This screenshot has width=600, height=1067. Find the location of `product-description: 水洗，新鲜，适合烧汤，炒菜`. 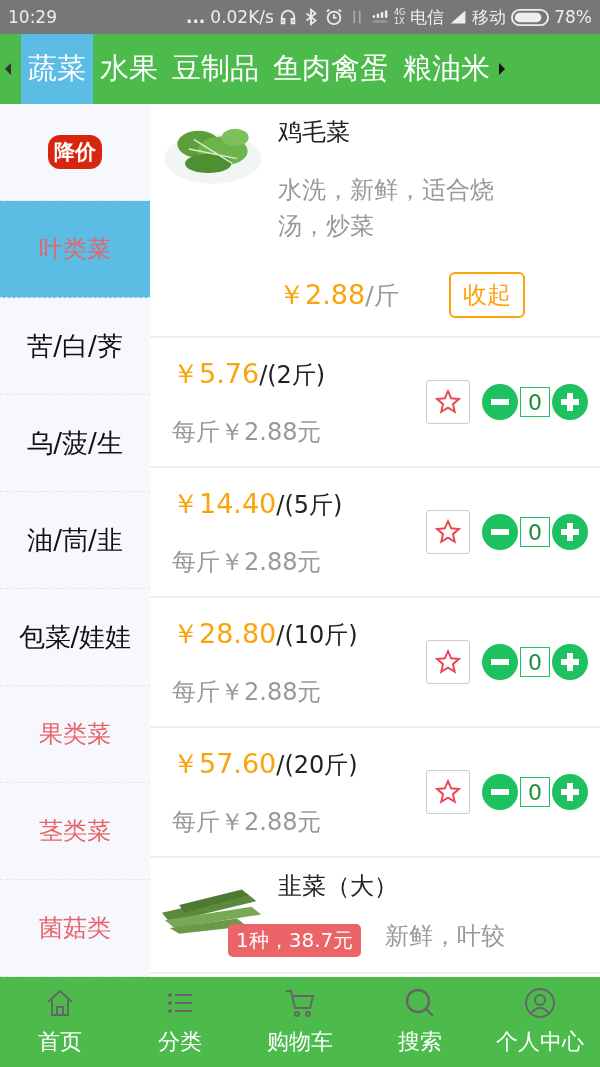

product-description: 水洗，新鲜，适合烧汤，炒菜 is located at coordinates (386, 208).